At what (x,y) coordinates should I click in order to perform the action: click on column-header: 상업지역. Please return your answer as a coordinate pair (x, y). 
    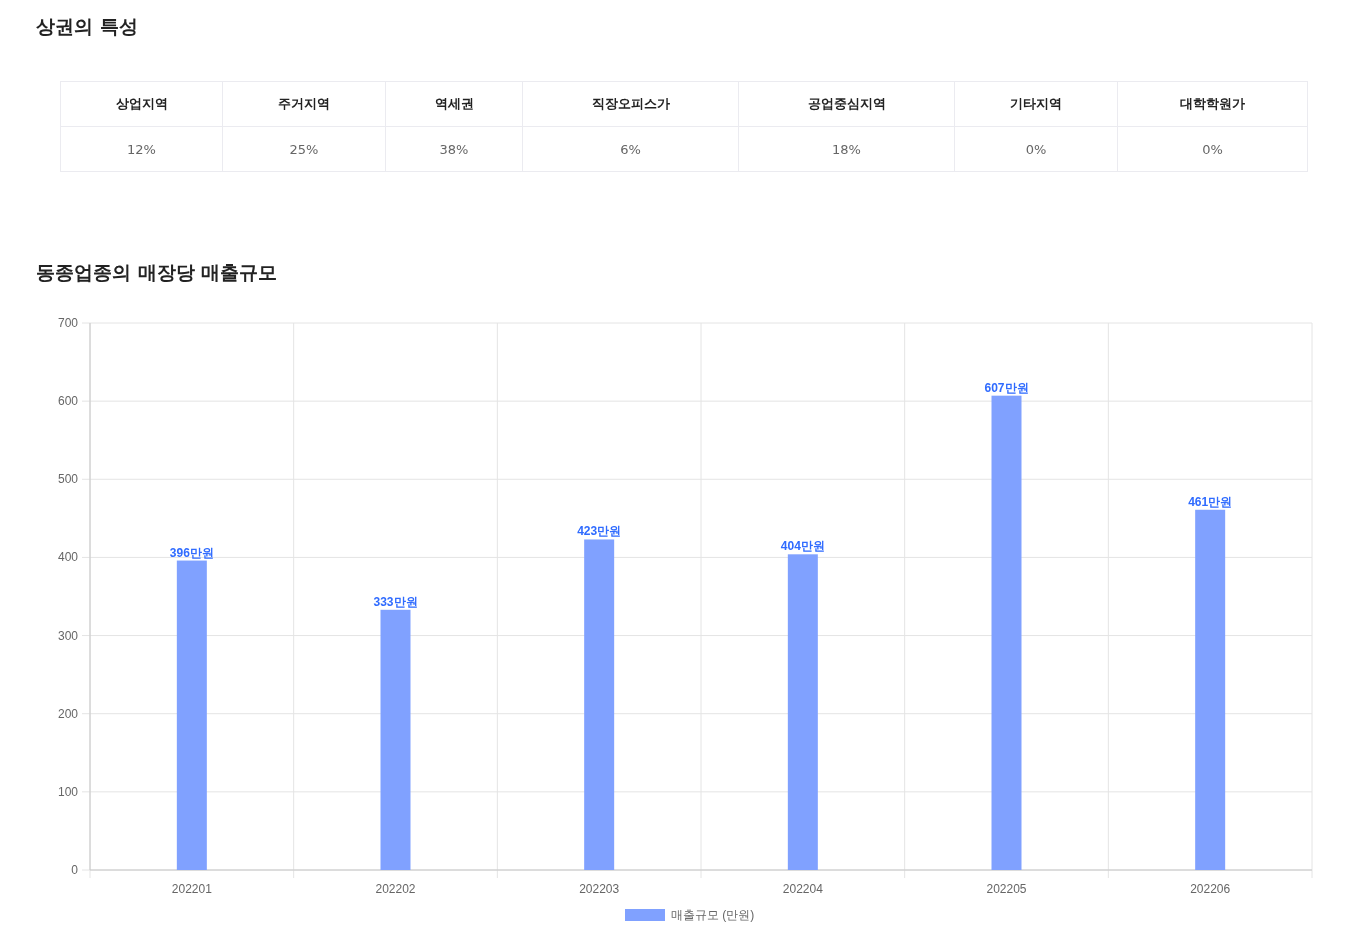
    Looking at the image, I should click on (141, 104).